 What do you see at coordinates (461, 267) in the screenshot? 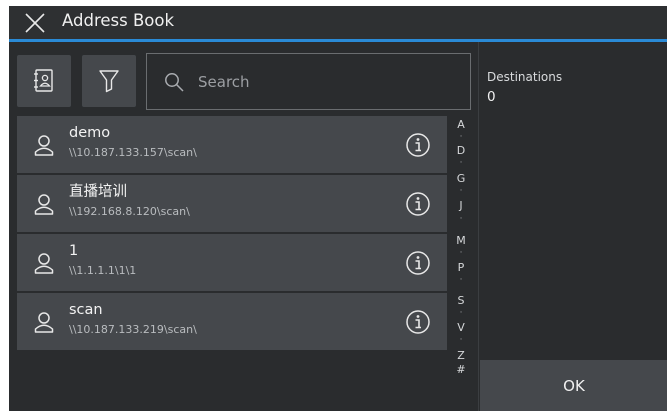
I see `alpha-index-letter: P` at bounding box center [461, 267].